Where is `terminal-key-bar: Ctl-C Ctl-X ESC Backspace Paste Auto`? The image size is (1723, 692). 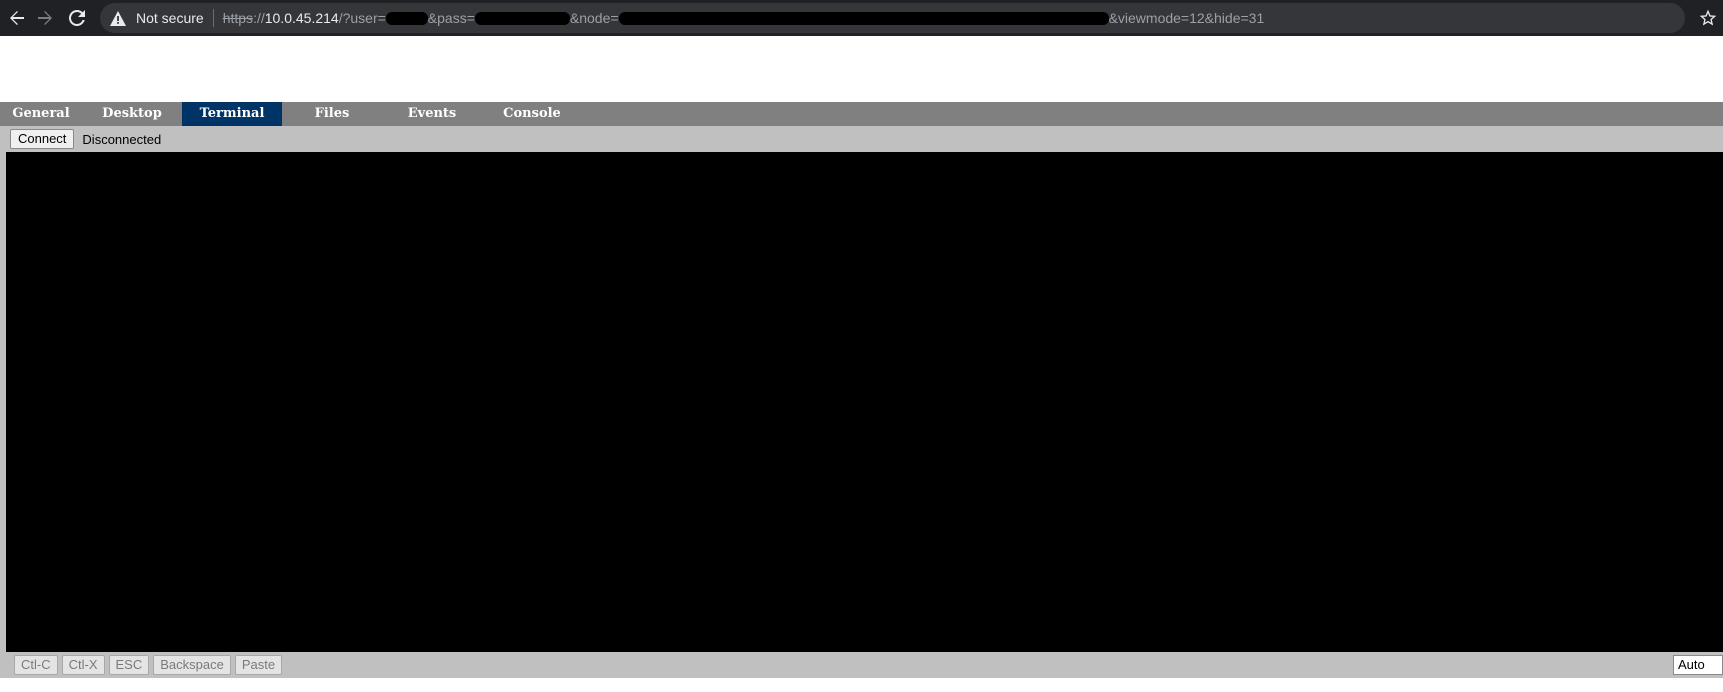 terminal-key-bar: Ctl-C Ctl-X ESC Backspace Paste Auto is located at coordinates (861, 665).